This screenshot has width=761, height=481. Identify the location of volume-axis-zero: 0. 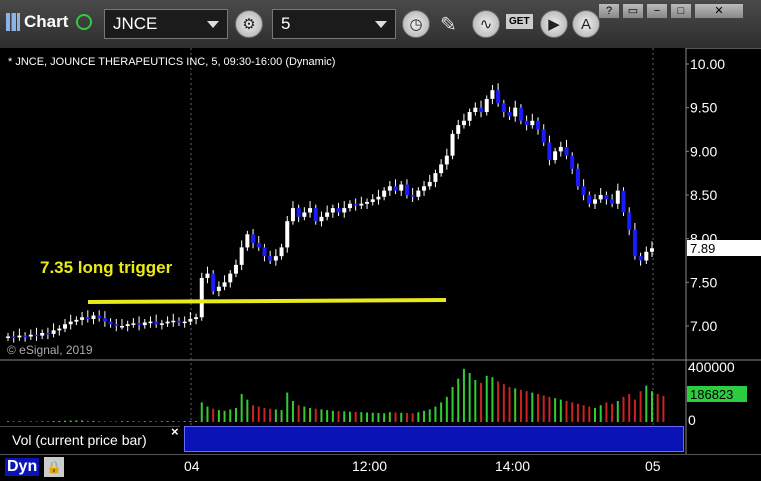
(692, 420).